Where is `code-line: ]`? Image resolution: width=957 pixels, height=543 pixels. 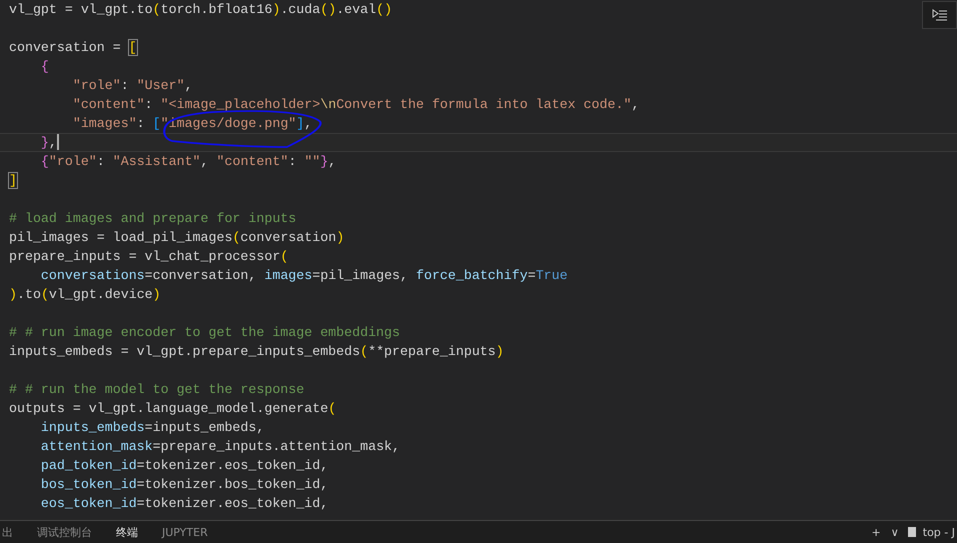
code-line: ] is located at coordinates (13, 181).